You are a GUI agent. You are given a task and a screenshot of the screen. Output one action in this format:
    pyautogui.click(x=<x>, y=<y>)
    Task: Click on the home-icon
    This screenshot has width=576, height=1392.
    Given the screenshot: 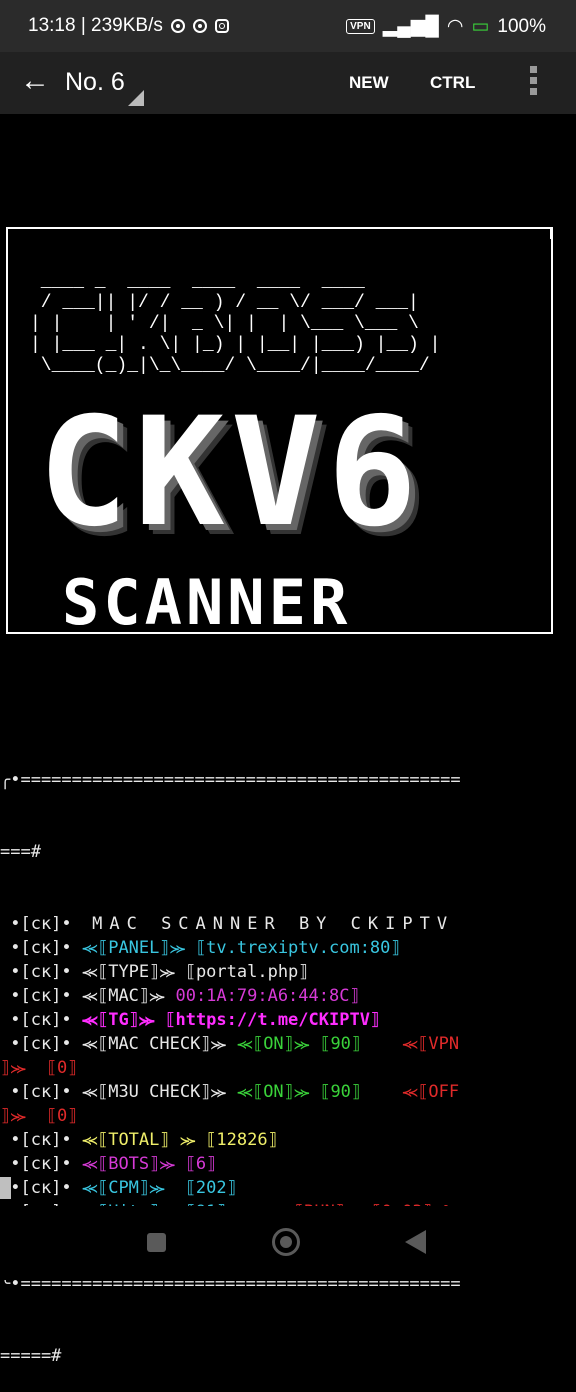 What is the action you would take?
    pyautogui.click(x=286, y=1242)
    